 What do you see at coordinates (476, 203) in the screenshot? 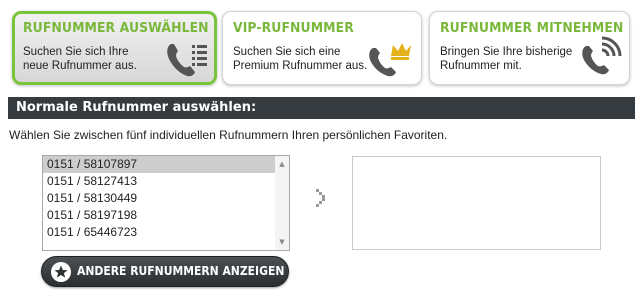
I see `selected-number-preview` at bounding box center [476, 203].